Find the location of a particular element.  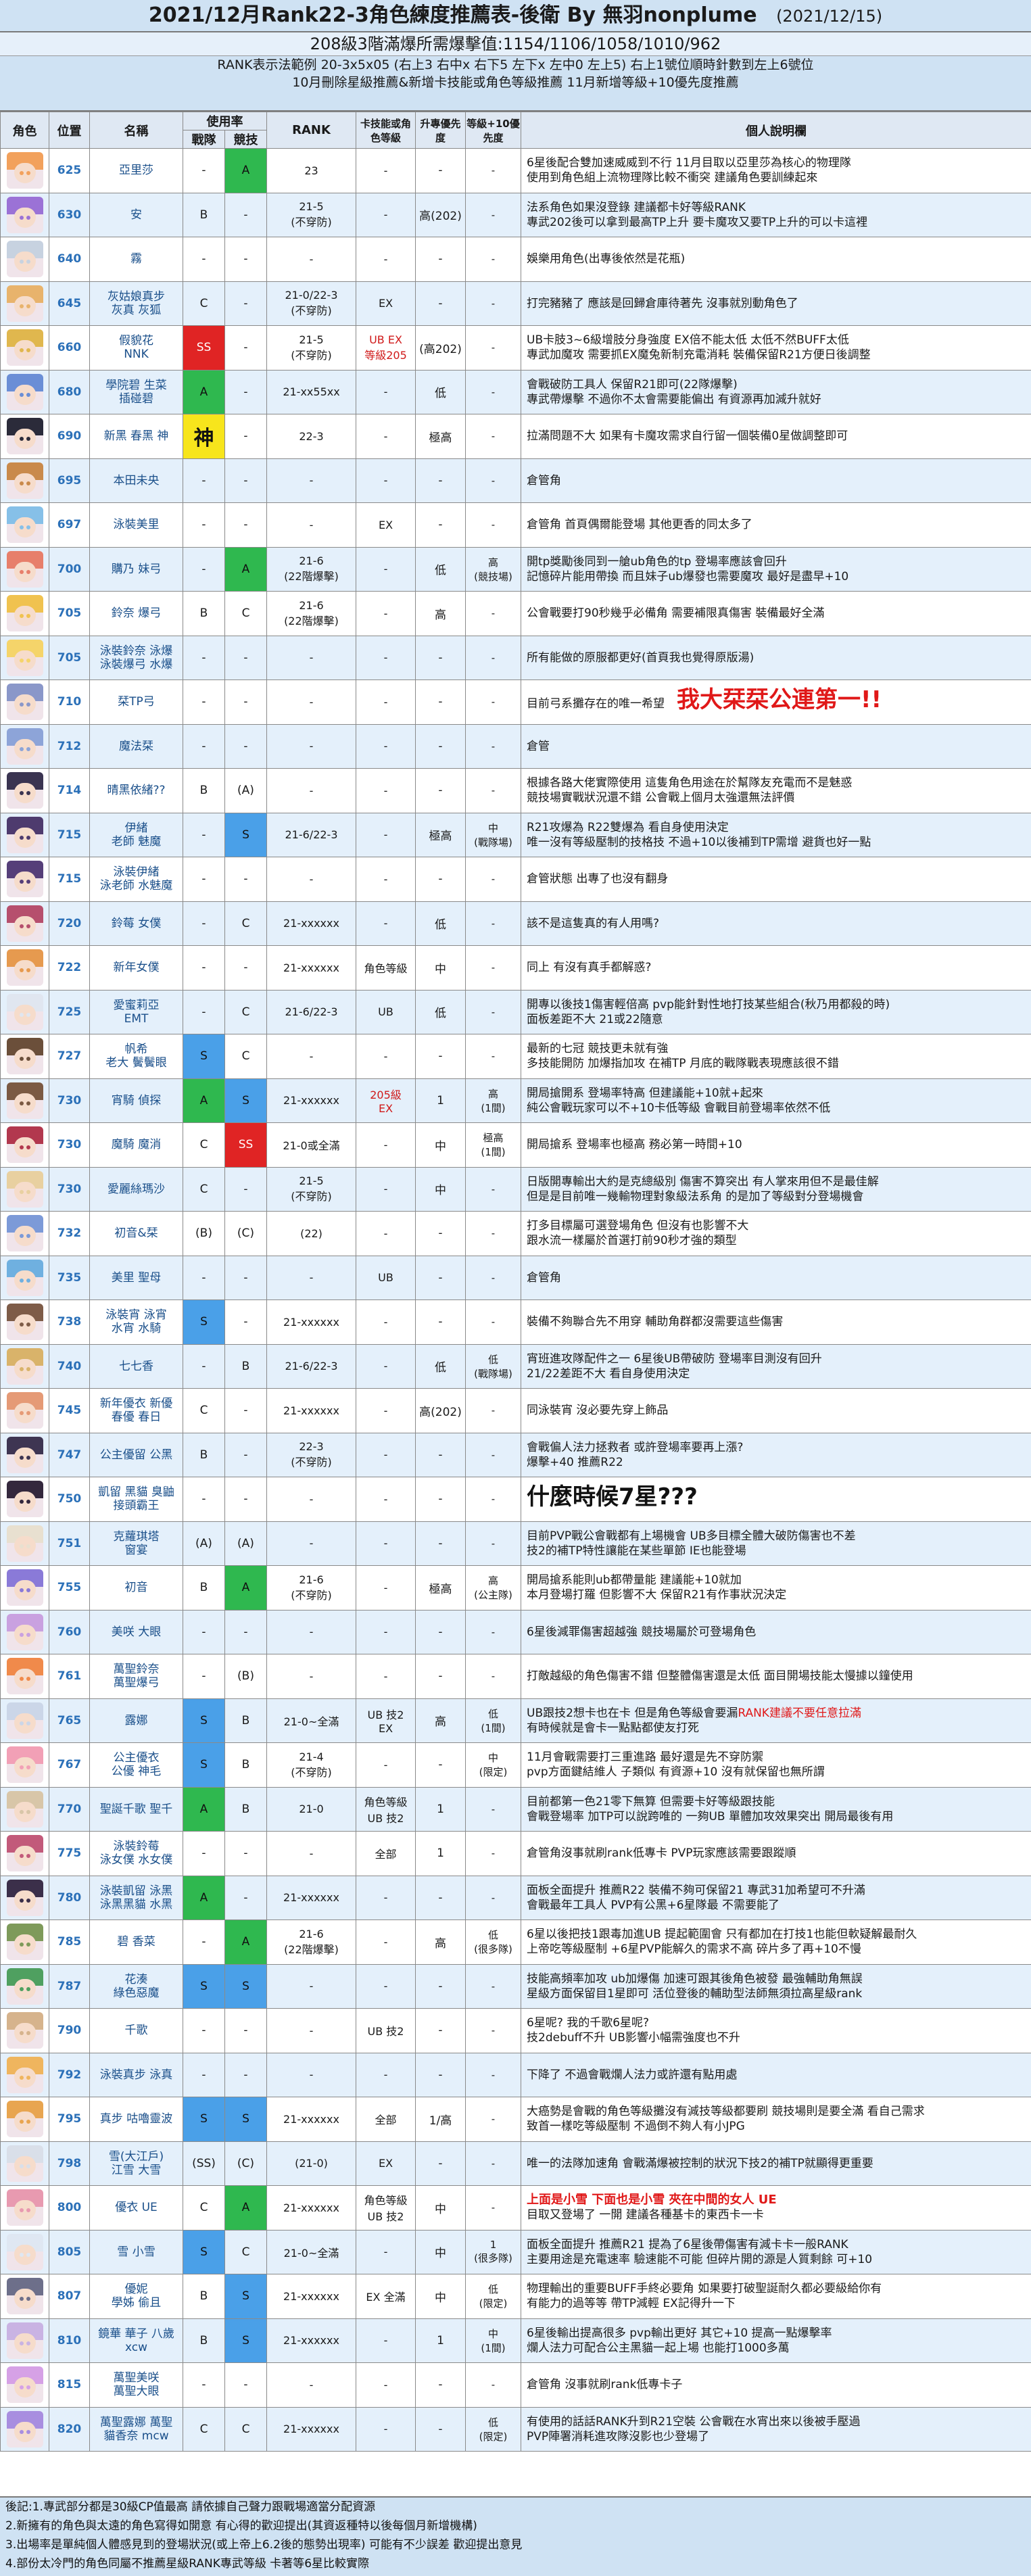

character-name: 鏡華 華子 八歲 xcw is located at coordinates (136, 2340).